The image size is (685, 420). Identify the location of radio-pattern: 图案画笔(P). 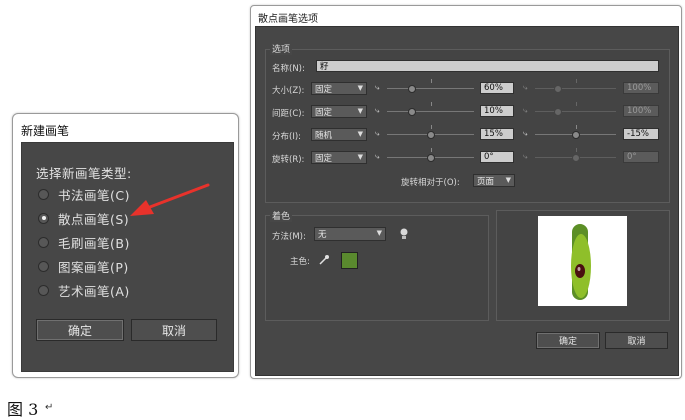
(83, 266).